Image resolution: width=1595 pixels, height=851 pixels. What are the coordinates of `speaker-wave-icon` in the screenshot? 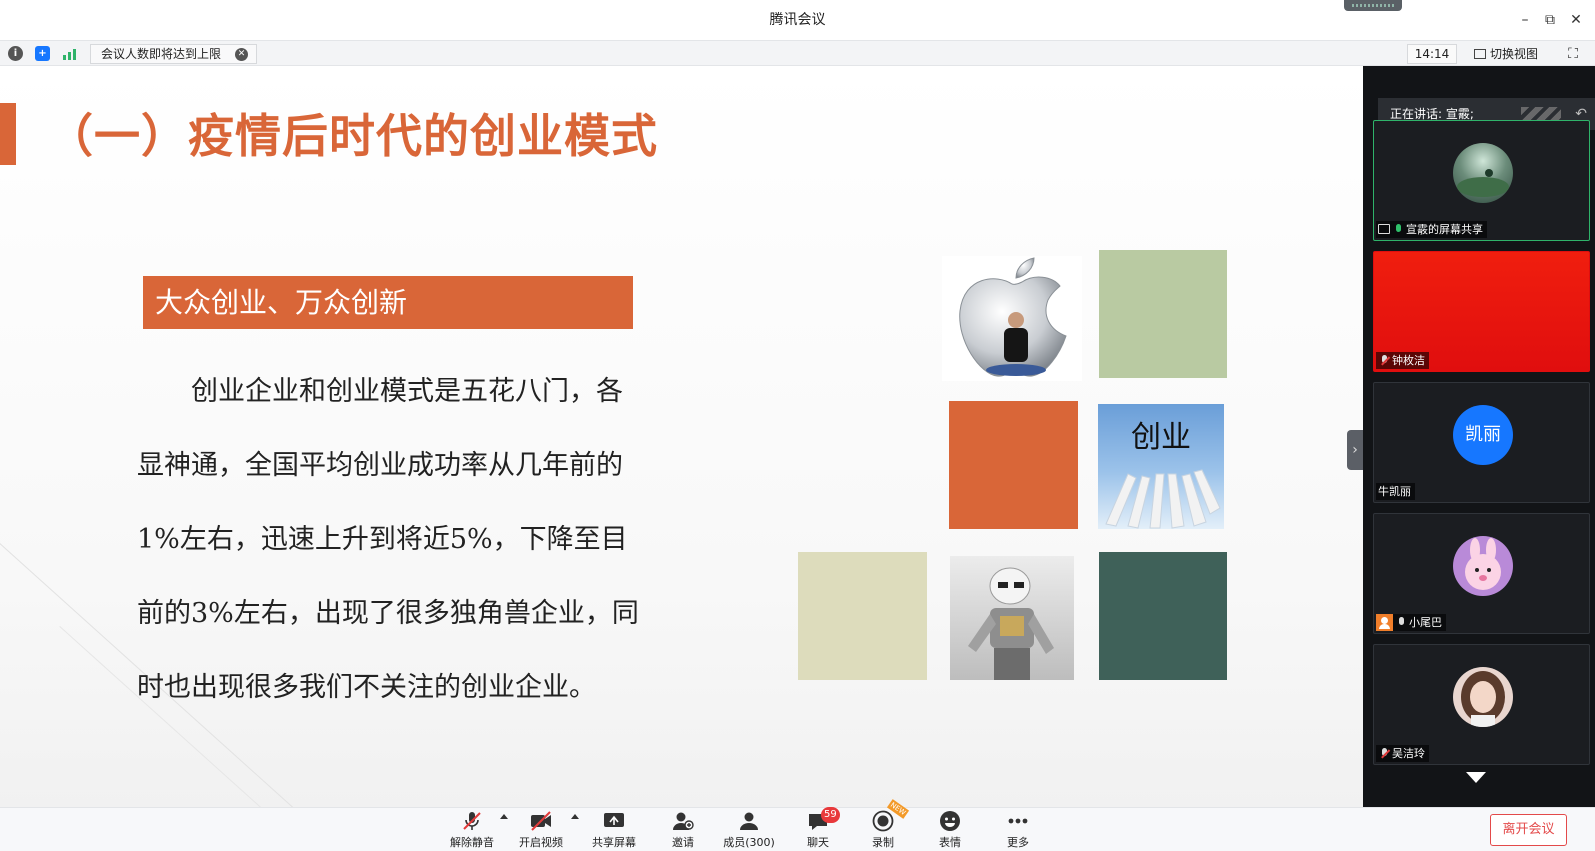 It's located at (1541, 114).